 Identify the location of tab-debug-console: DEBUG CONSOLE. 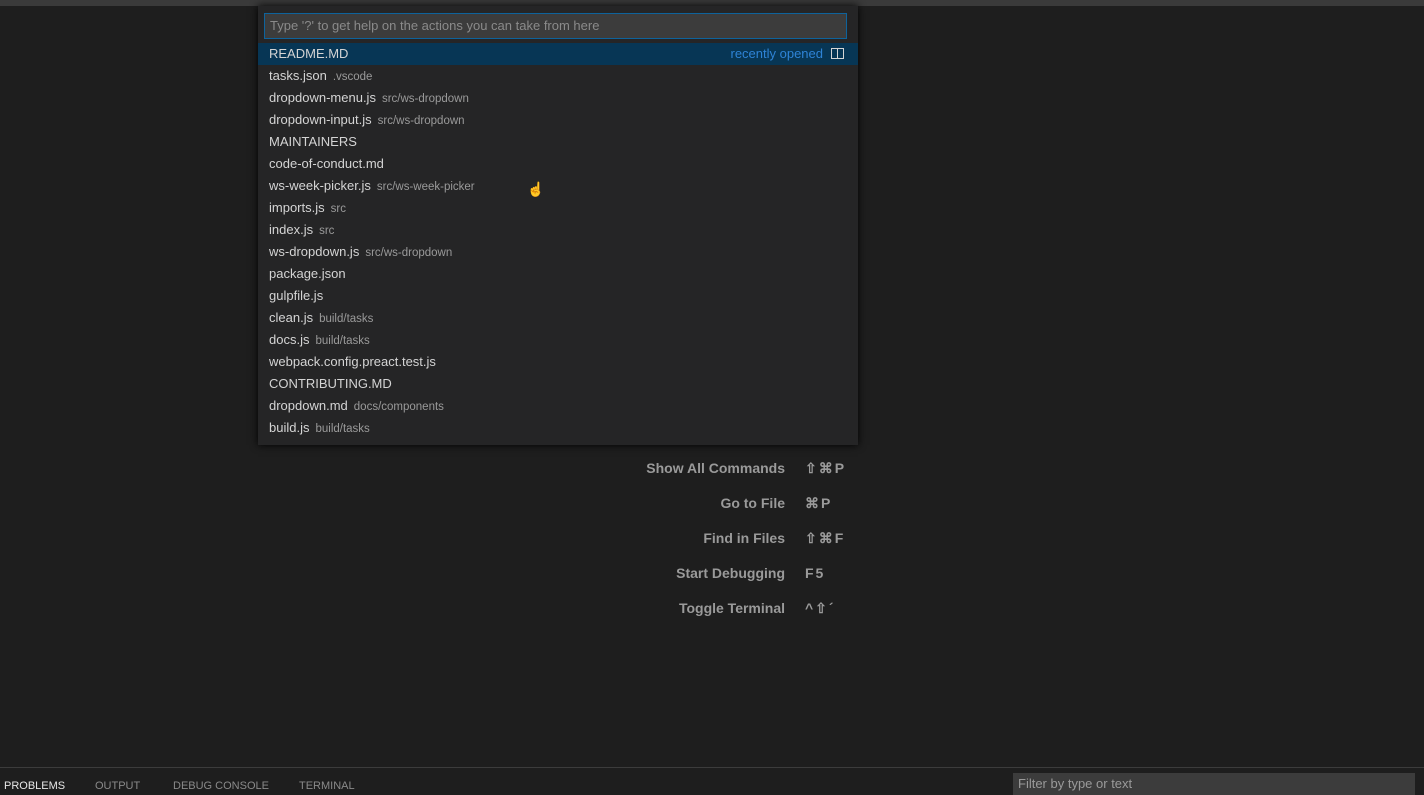
(221, 786).